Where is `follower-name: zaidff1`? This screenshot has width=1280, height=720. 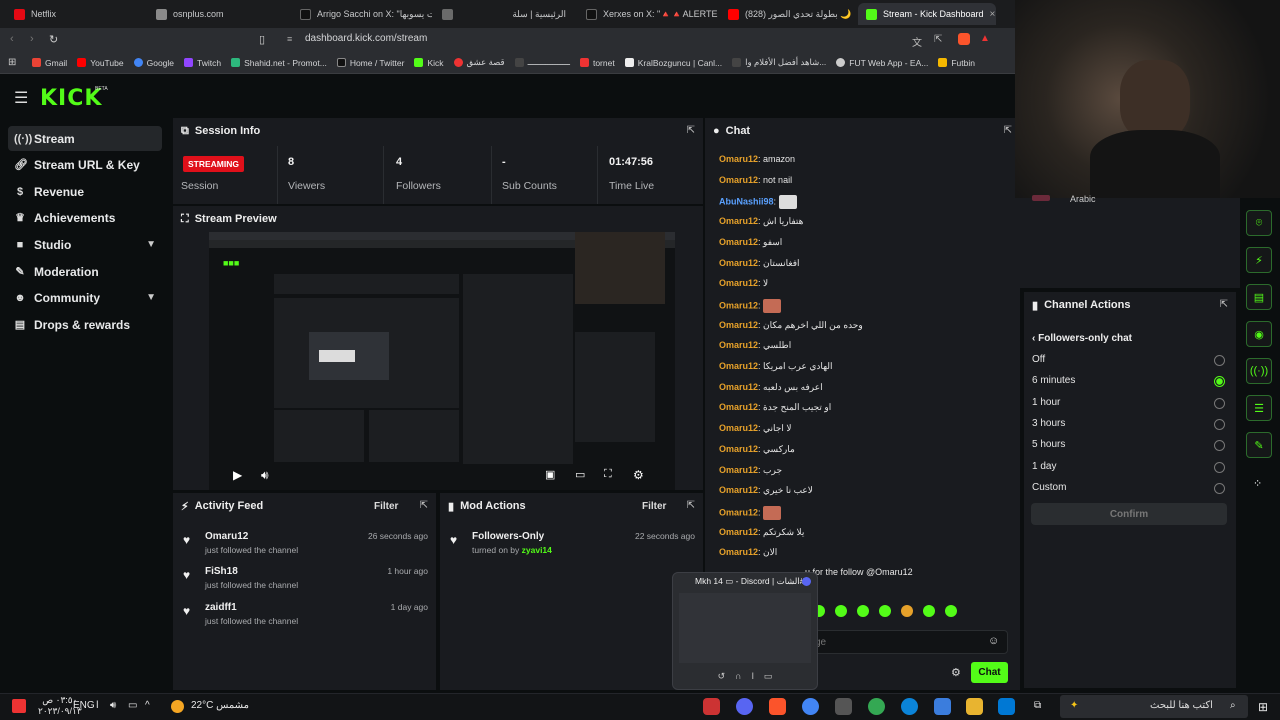
follower-name: zaidff1 is located at coordinates (221, 607).